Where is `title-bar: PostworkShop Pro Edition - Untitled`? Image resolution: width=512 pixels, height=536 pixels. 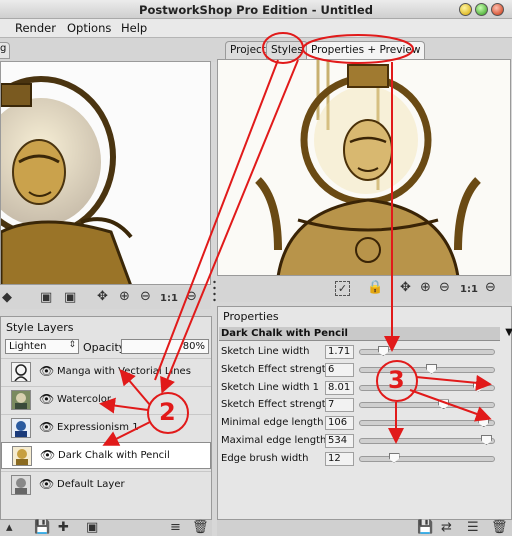 title-bar: PostworkShop Pro Edition - Untitled is located at coordinates (256, 9).